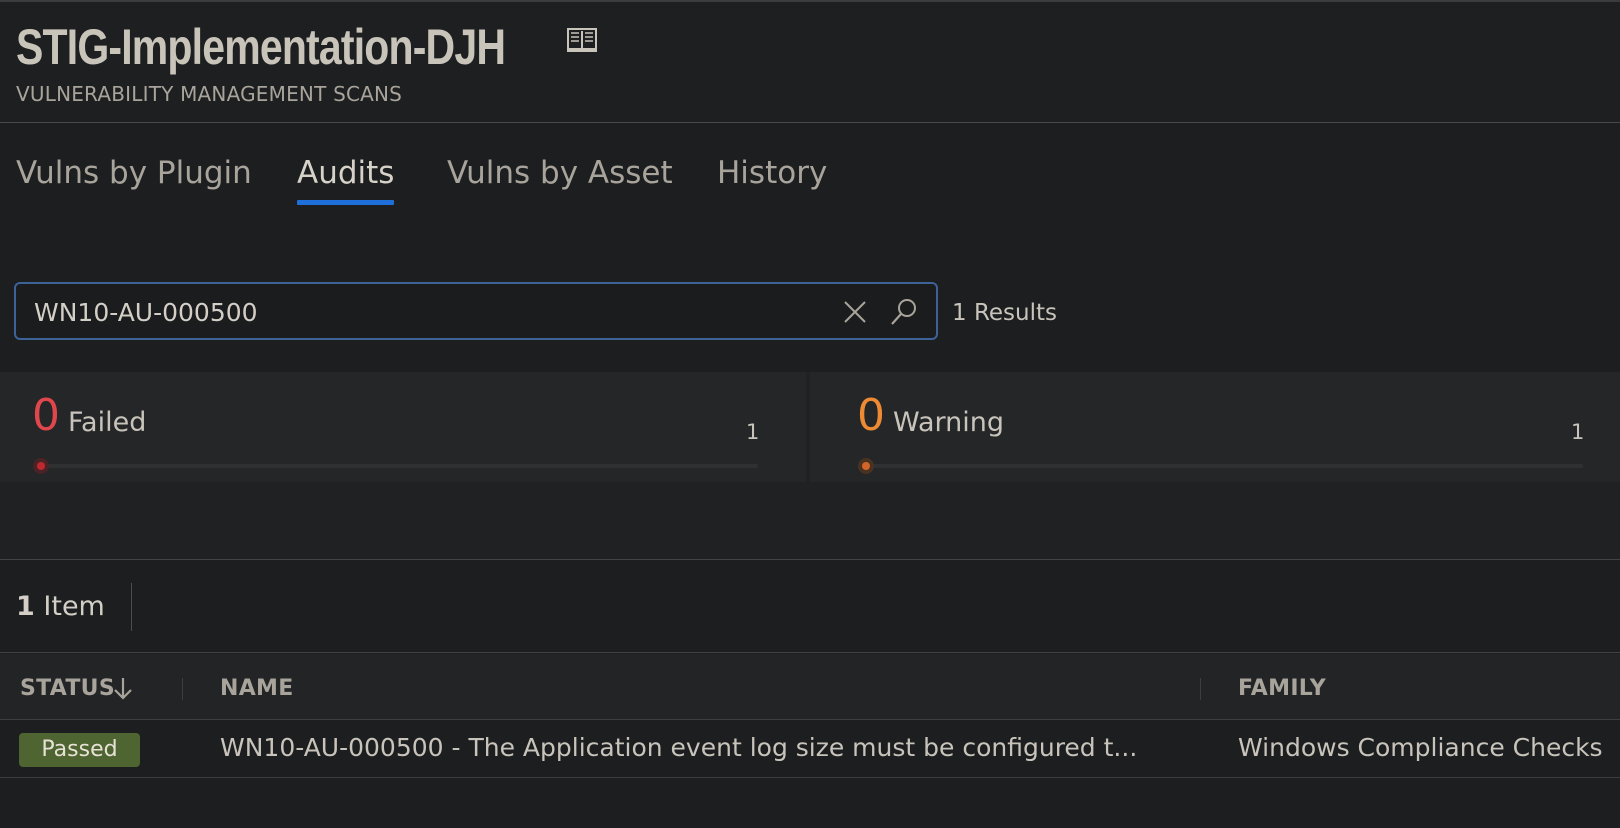 The width and height of the screenshot is (1620, 828). What do you see at coordinates (41, 466) in the screenshot?
I see `failed-progress-marker` at bounding box center [41, 466].